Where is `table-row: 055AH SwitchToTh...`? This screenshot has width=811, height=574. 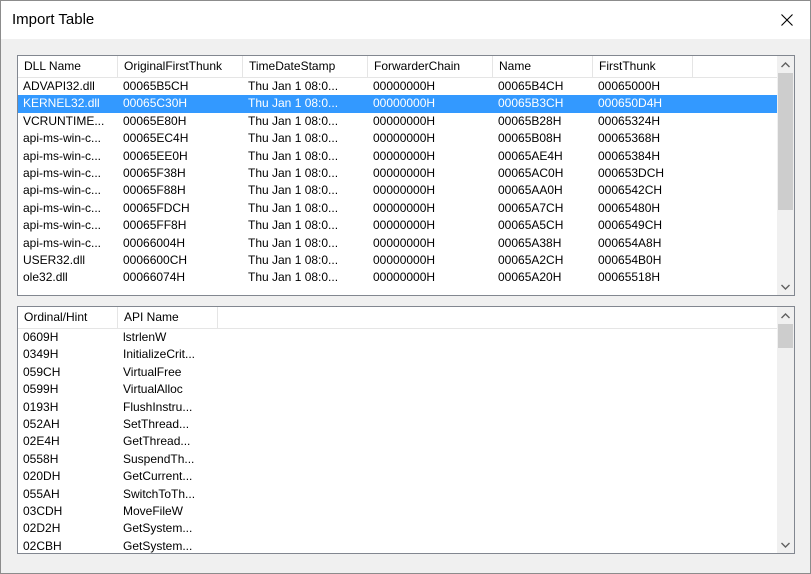
table-row: 055AH SwitchToTh... is located at coordinates (397, 494).